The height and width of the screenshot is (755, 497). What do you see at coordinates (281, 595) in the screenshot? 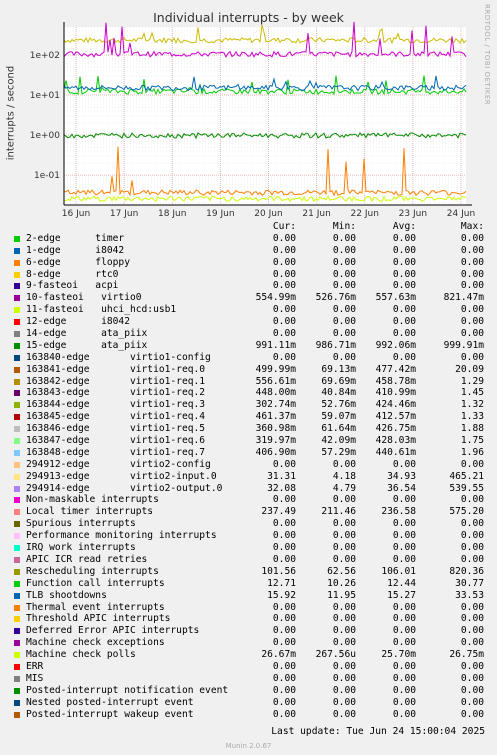
I see `legend-cur-value: 15.92` at bounding box center [281, 595].